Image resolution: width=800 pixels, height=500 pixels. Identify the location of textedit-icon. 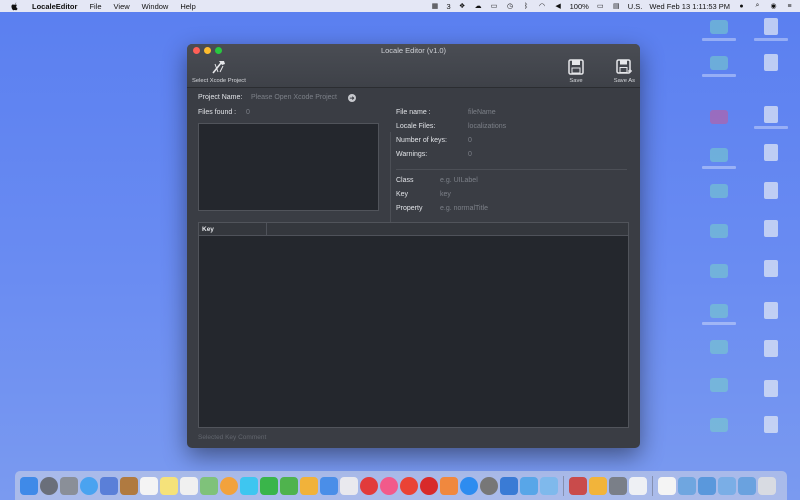
(349, 485).